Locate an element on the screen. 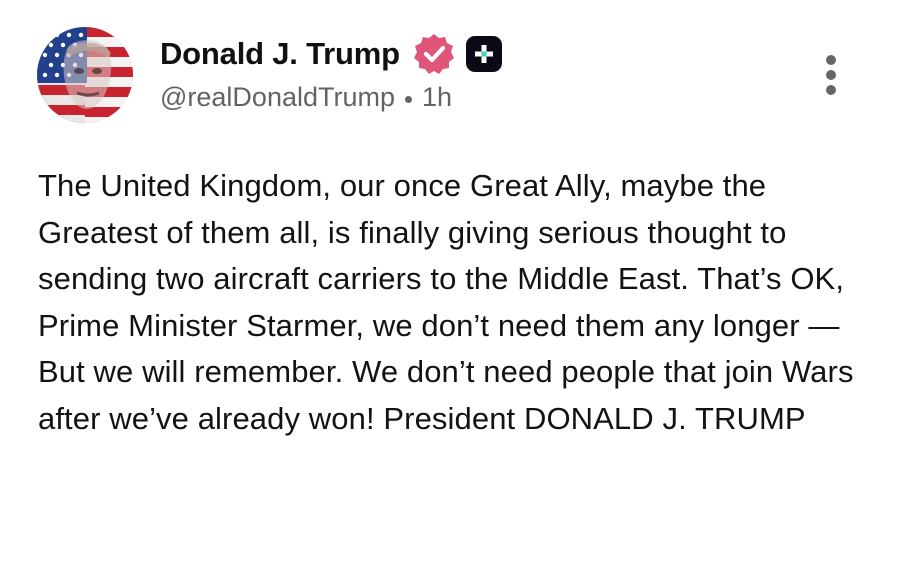 This screenshot has height=575, width=900. author-name-row: Donald J. Trump is located at coordinates (480, 54).